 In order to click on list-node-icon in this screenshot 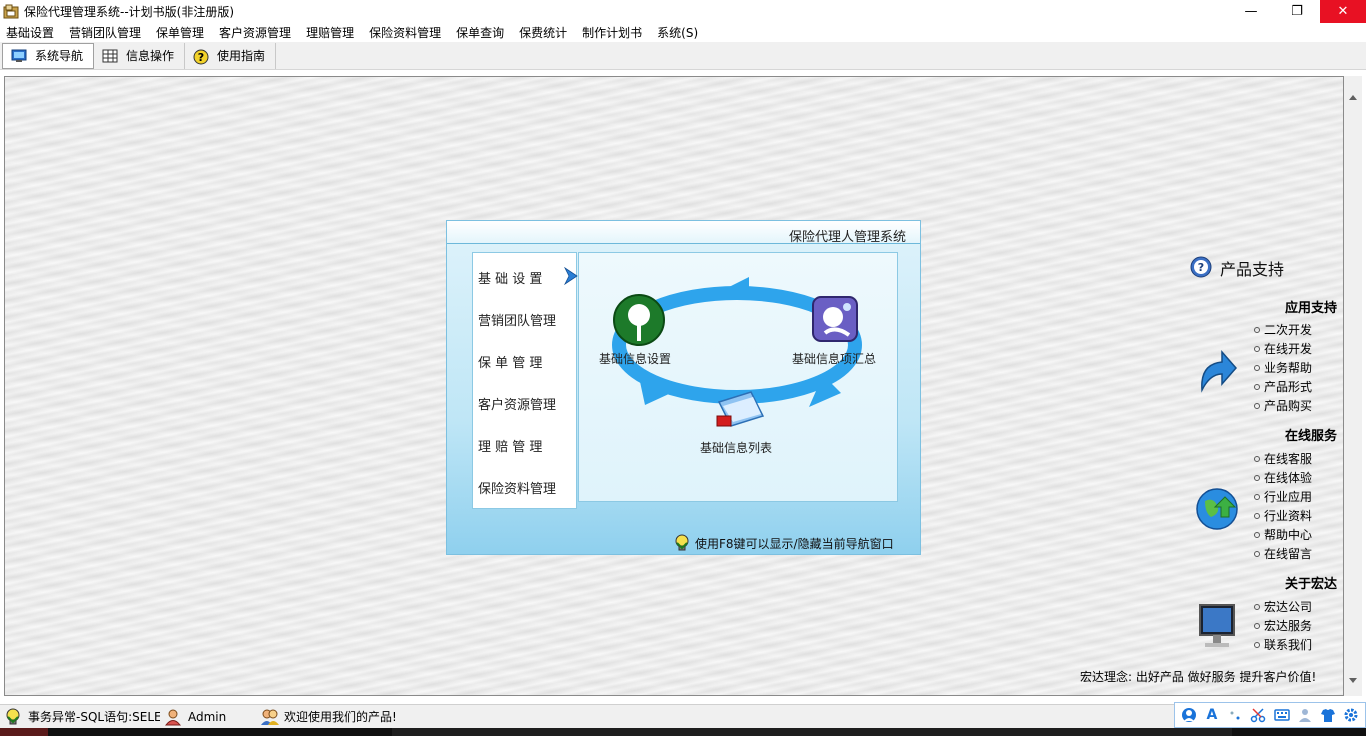, I will do `click(739, 411)`.